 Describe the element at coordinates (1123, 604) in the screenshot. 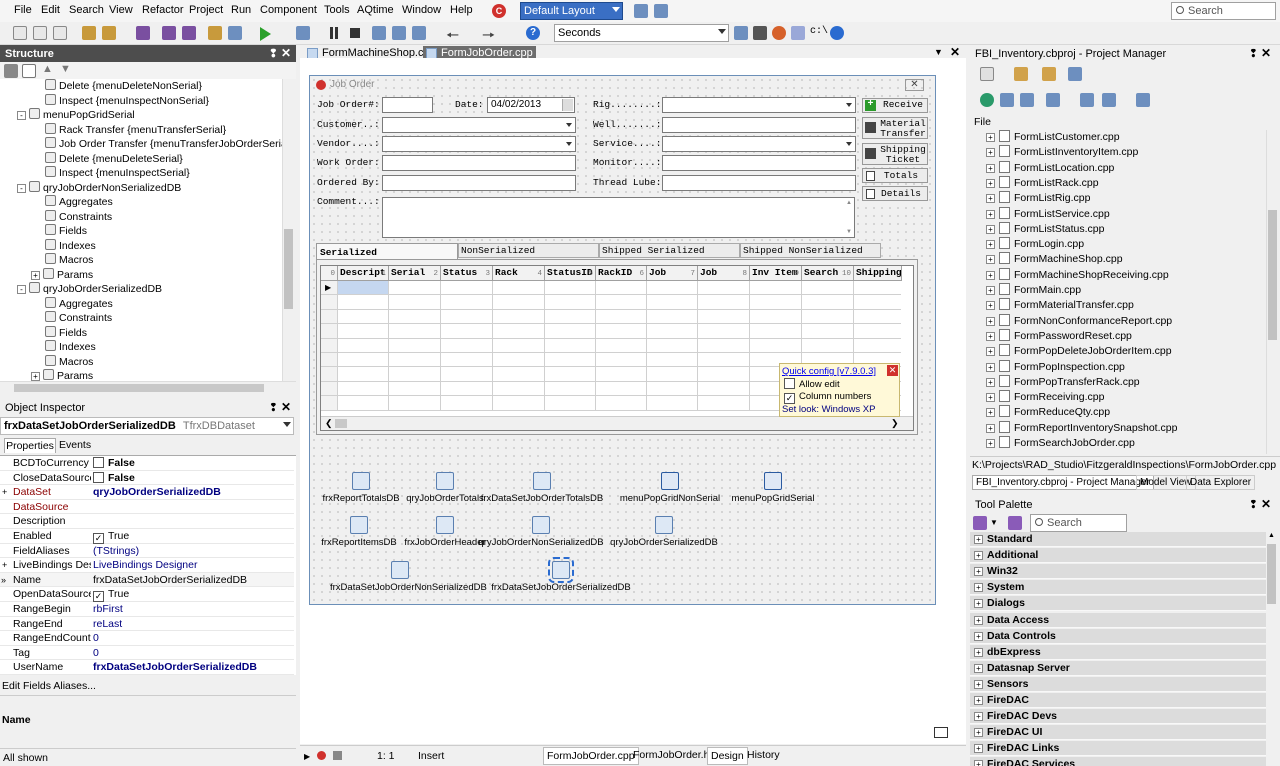

I see `palette-category: + Dialogs` at that location.